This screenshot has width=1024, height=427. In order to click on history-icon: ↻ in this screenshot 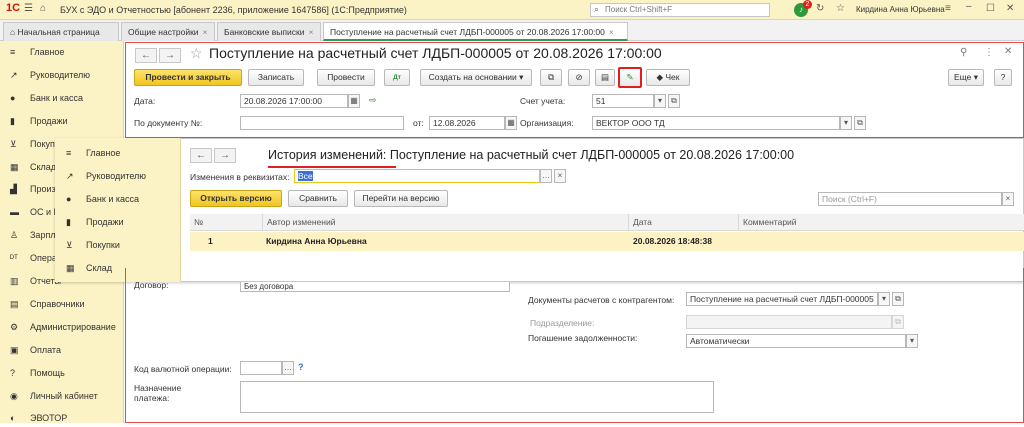, I will do `click(820, 8)`.